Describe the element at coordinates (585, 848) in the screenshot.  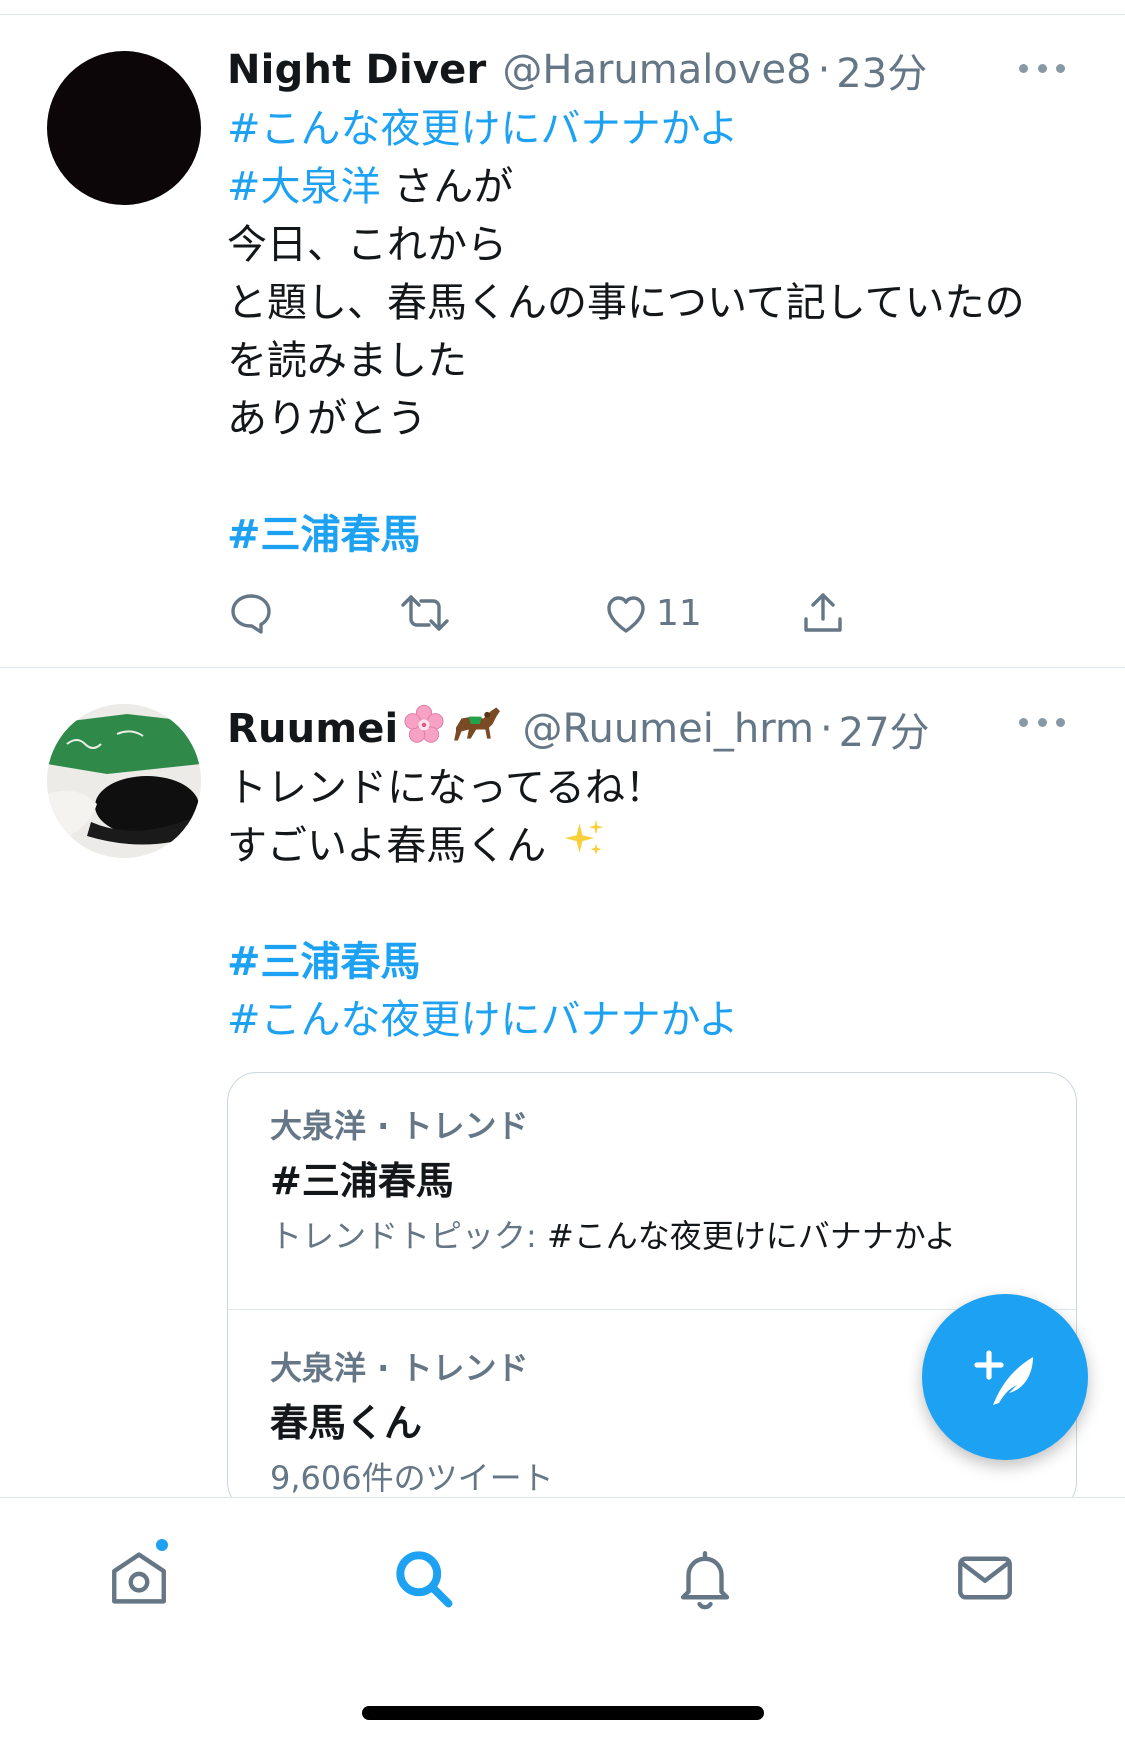
I see `sparkles-icon` at that location.